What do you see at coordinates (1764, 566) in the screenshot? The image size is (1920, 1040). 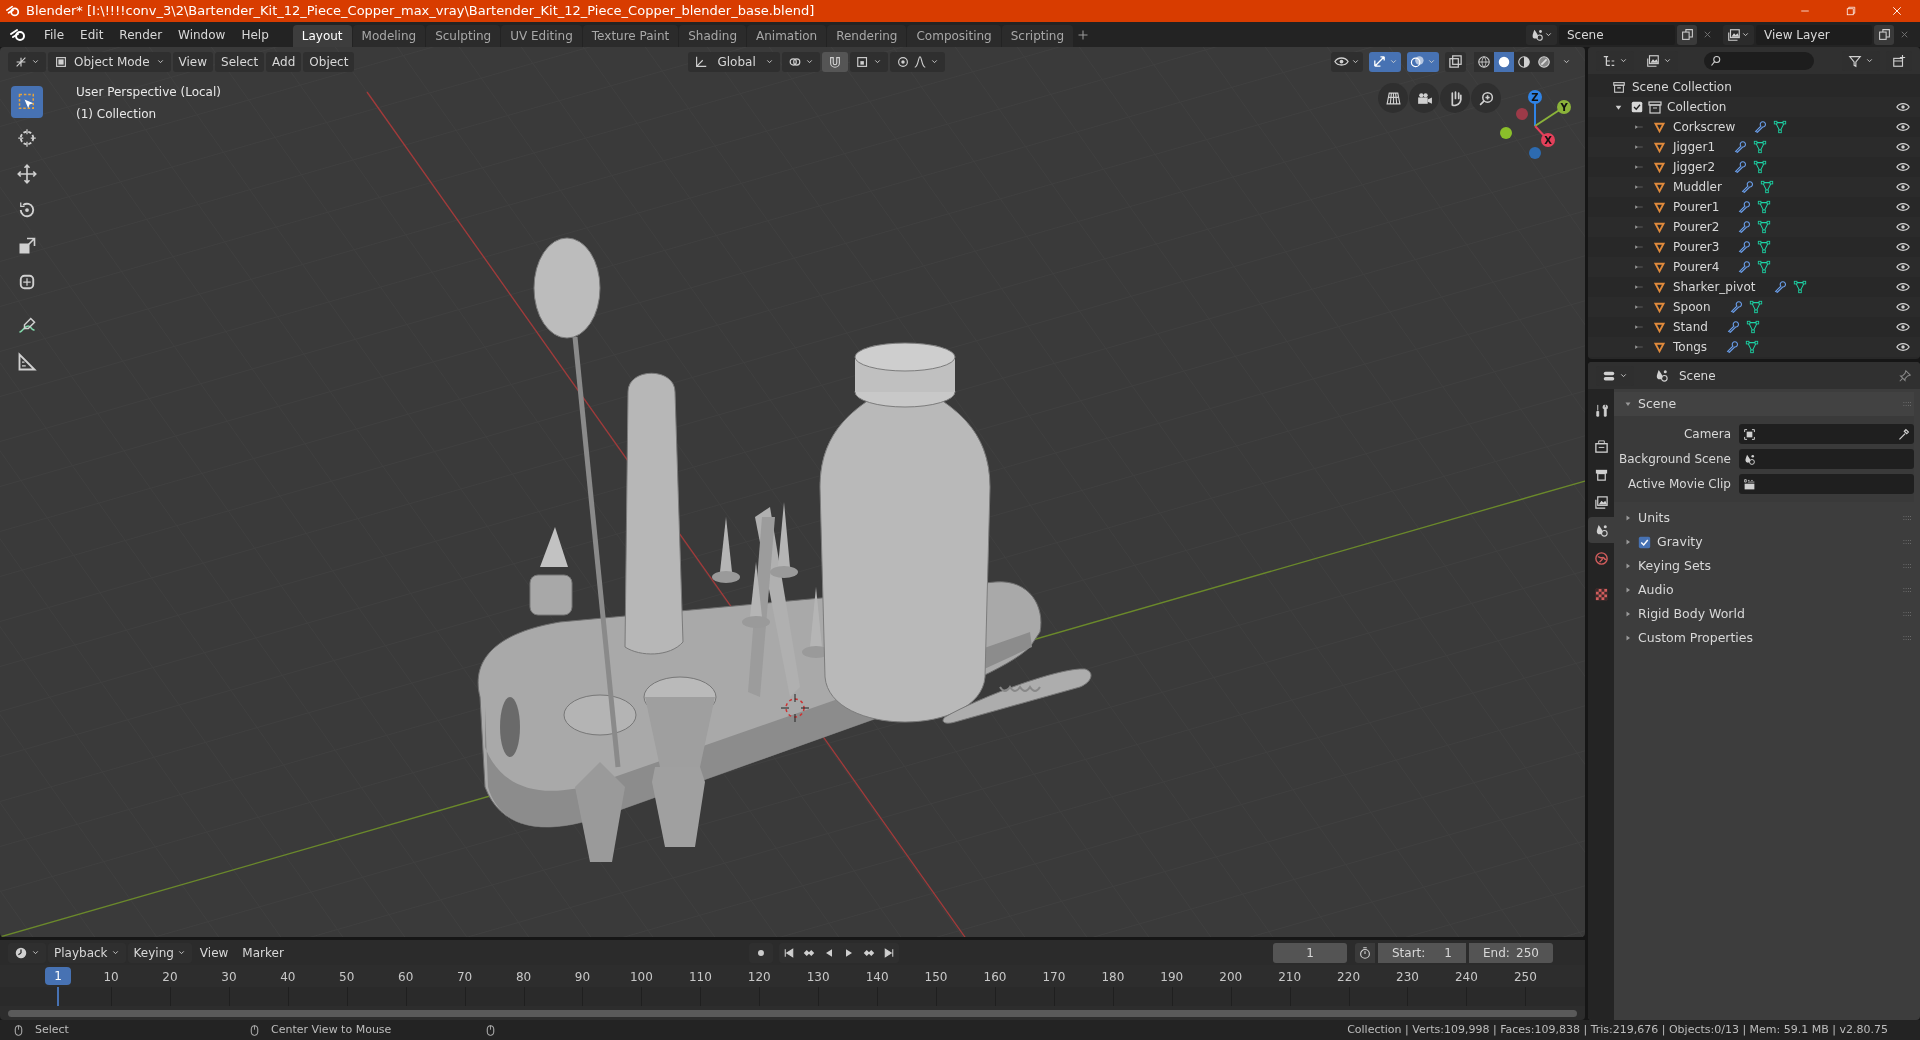 I see `panel-header: Keying Sets` at bounding box center [1764, 566].